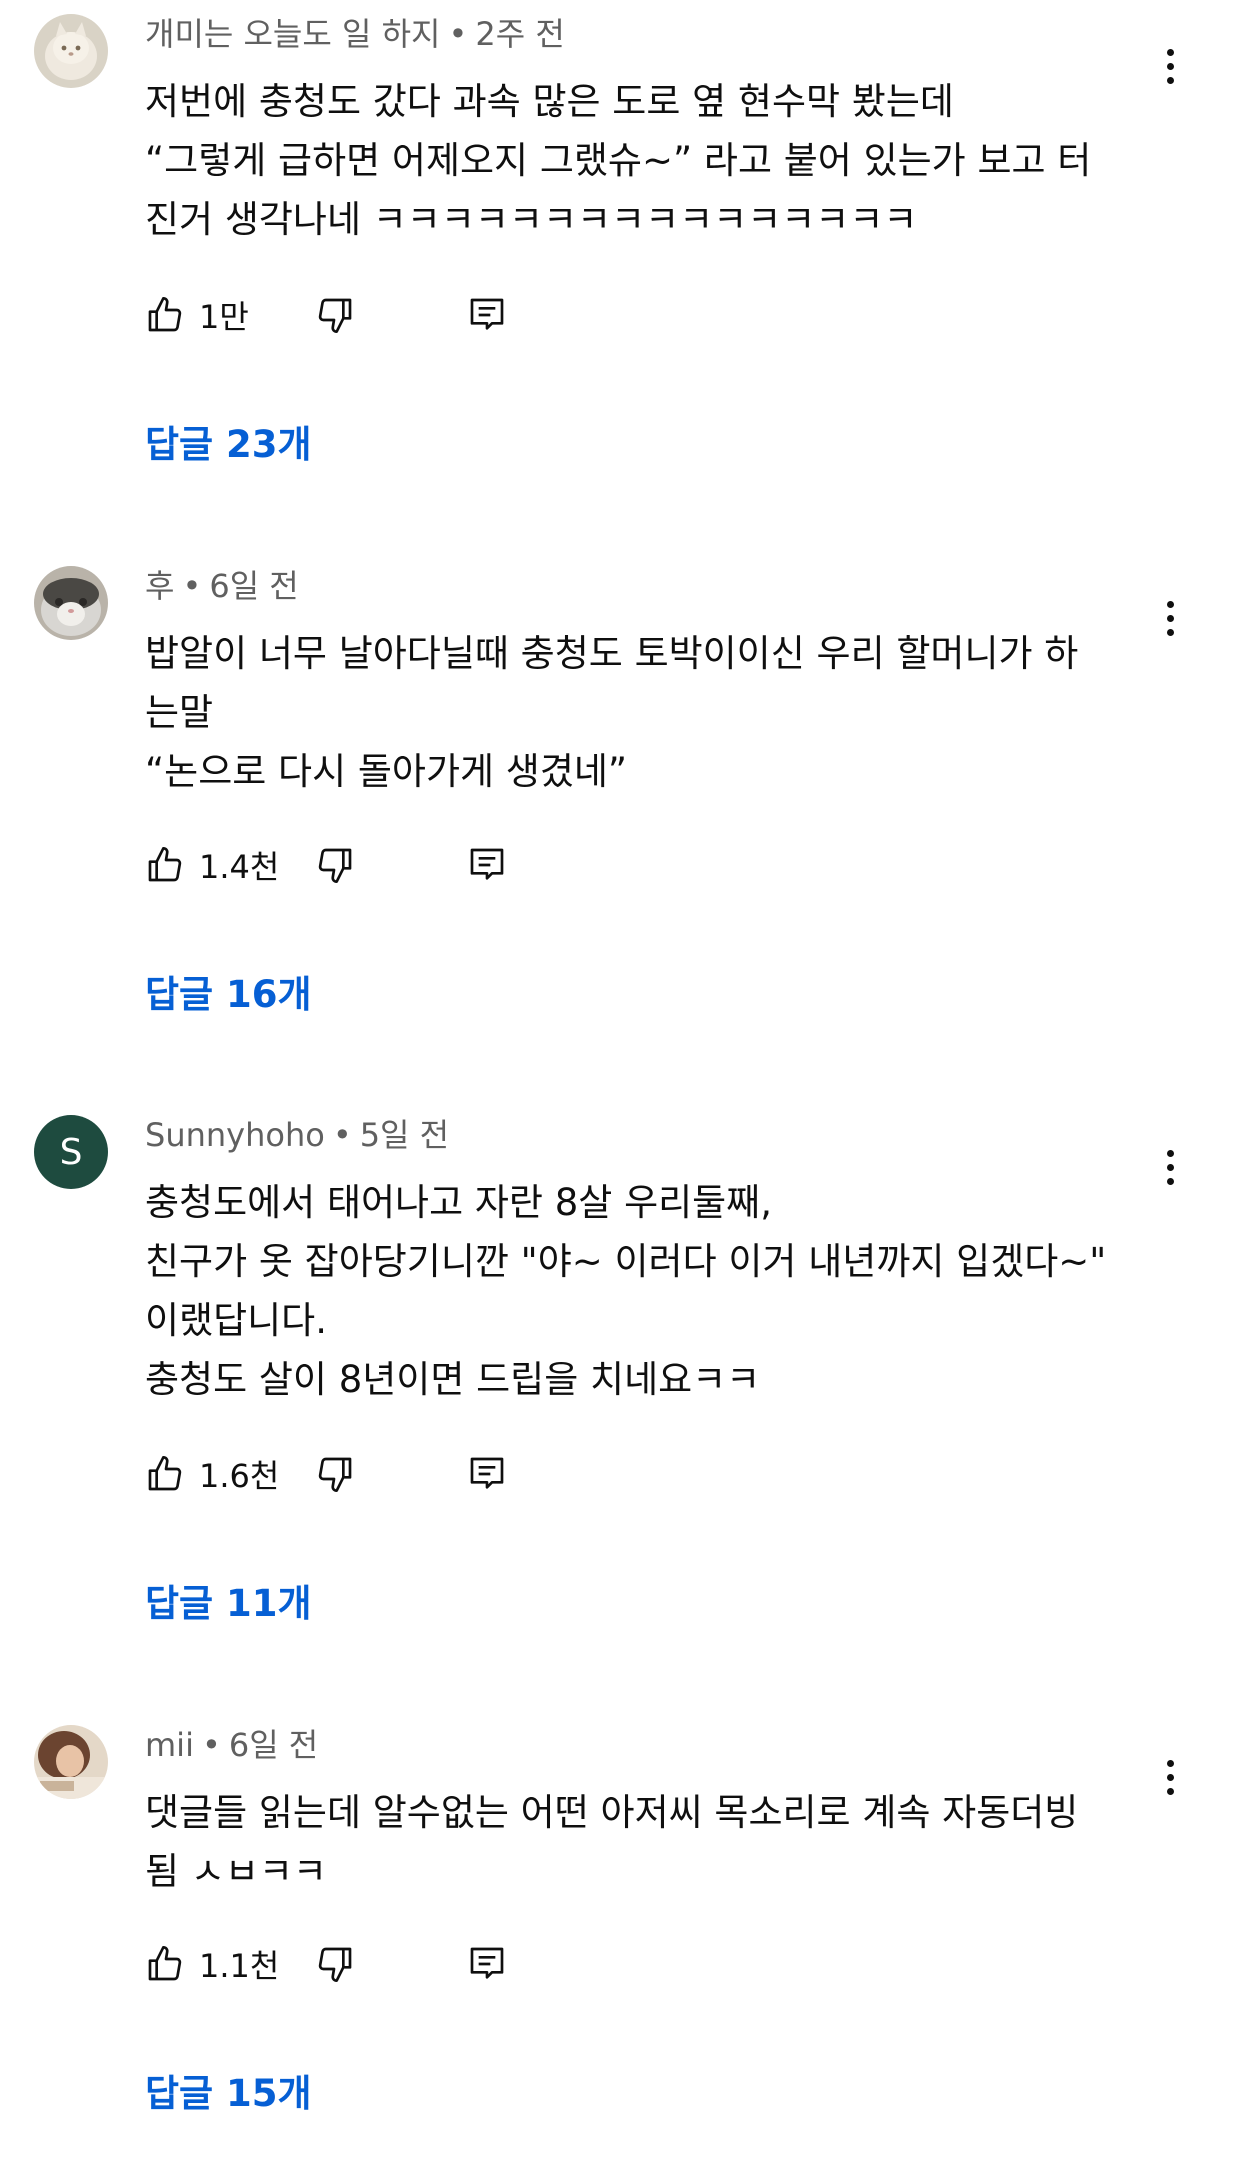  What do you see at coordinates (239, 1476) in the screenshot?
I see `like-count: 1.6천` at bounding box center [239, 1476].